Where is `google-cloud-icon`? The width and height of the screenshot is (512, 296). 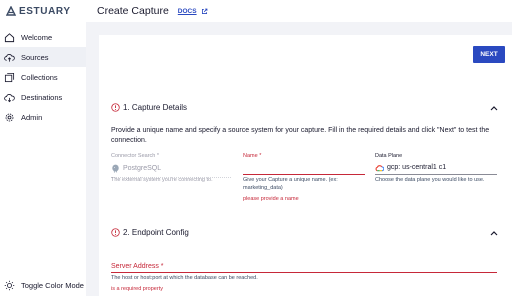
google-cloud-icon is located at coordinates (379, 167).